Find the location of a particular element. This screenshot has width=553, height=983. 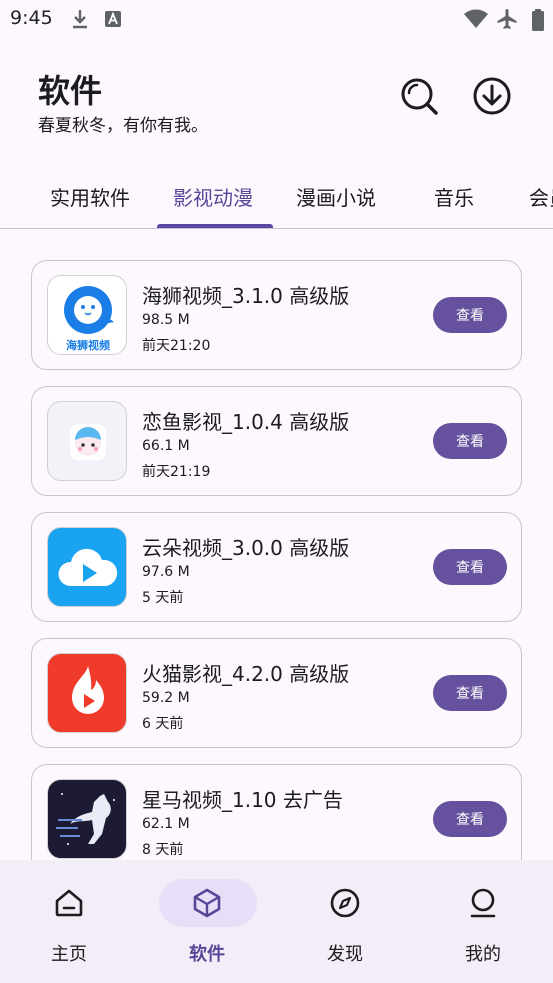

category-tabs: 实用软件 影视动漫 漫画小说 音乐 会员 is located at coordinates (276, 195).